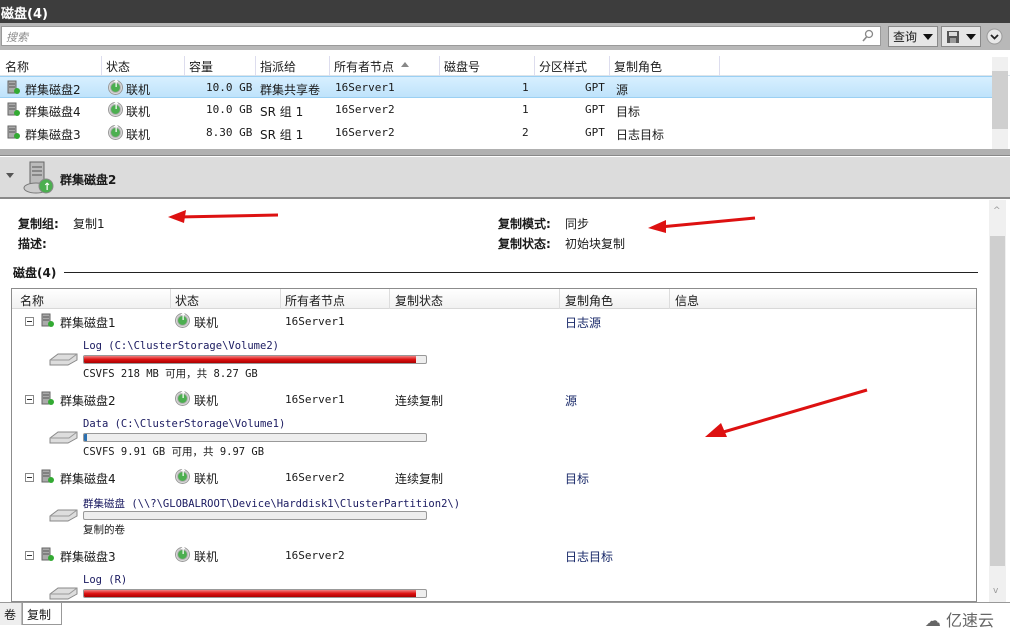 This screenshot has height=631, width=1010. Describe the element at coordinates (640, 135) in the screenshot. I see `row-role: 日志目标` at that location.